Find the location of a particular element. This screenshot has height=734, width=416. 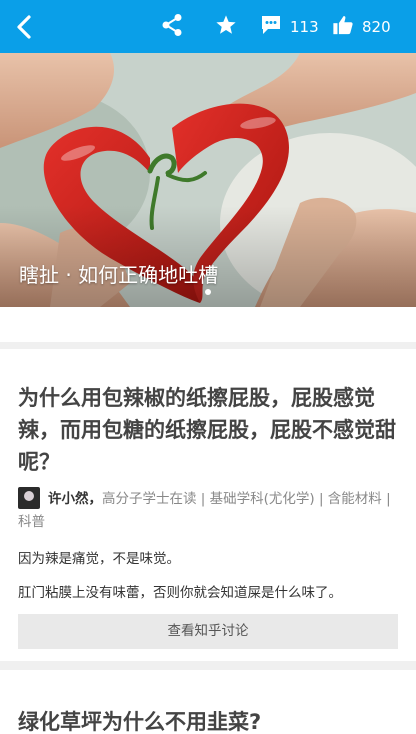

share-icon is located at coordinates (172, 27).